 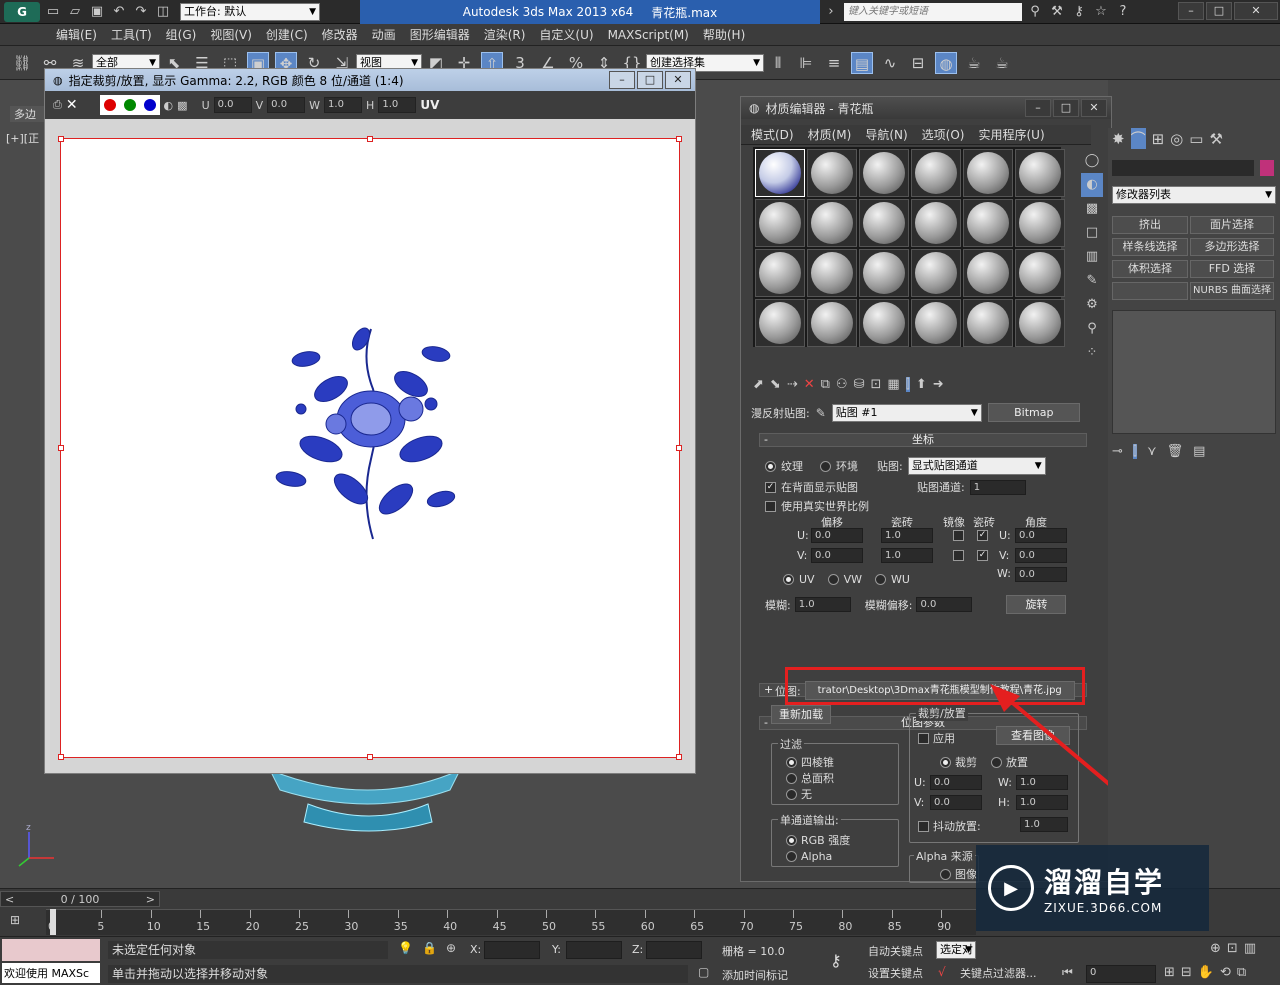 What do you see at coordinates (1150, 291) in the screenshot?
I see `blank-modifier-button` at bounding box center [1150, 291].